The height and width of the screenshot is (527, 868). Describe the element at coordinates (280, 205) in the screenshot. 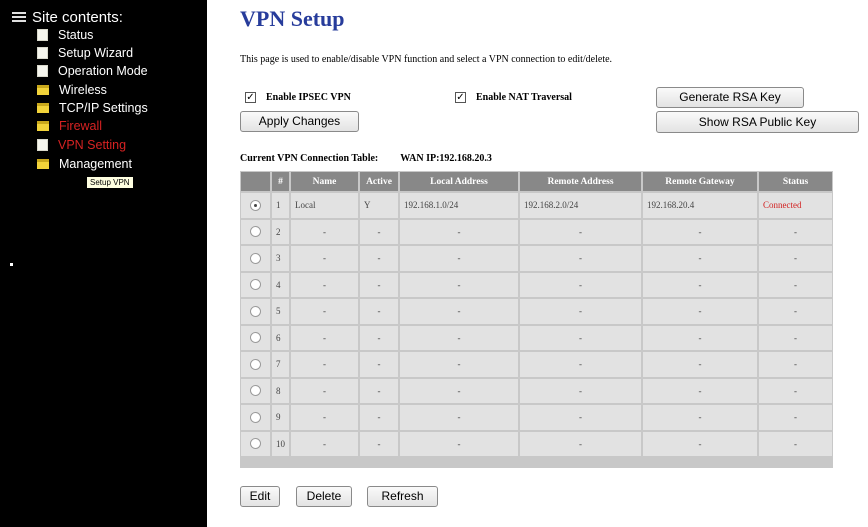

I see `cell-num: 1` at that location.